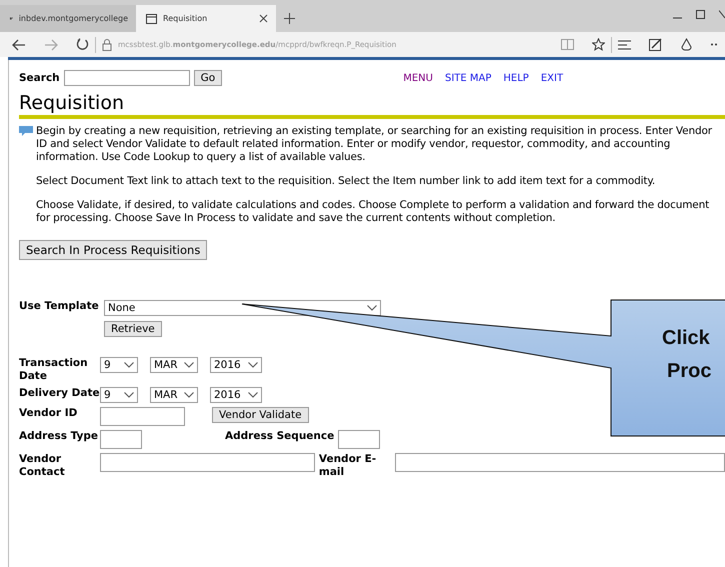 The height and width of the screenshot is (567, 725). Describe the element at coordinates (373, 212) in the screenshot. I see `instruction-text: Choose Validate, if desired, to validate calculations and codes. Choose Complete to perform a validation and forward the document for processing. Choose Save In Process to validate and save the current contents without completion.` at that location.